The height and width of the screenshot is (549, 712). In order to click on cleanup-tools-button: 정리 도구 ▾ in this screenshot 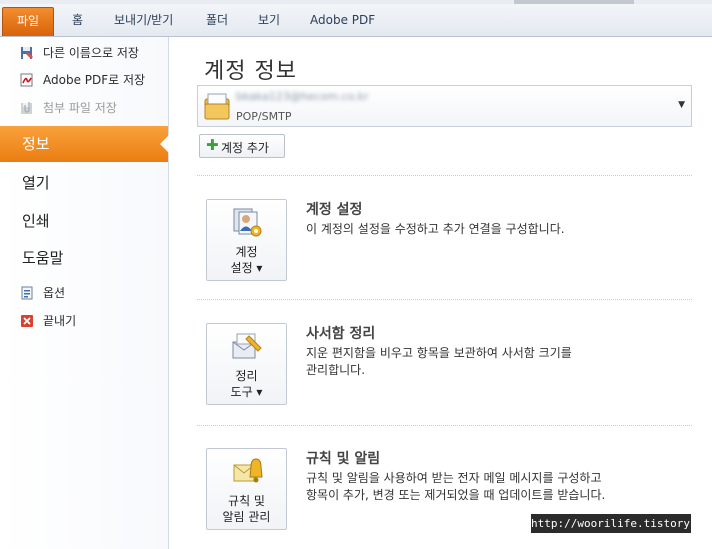, I will do `click(246, 364)`.